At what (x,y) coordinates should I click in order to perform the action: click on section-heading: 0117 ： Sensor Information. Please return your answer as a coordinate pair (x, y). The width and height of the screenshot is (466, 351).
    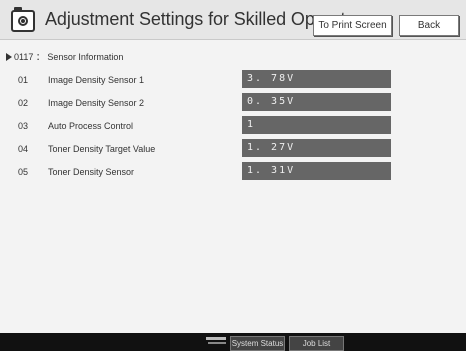
    Looking at the image, I should click on (64, 56).